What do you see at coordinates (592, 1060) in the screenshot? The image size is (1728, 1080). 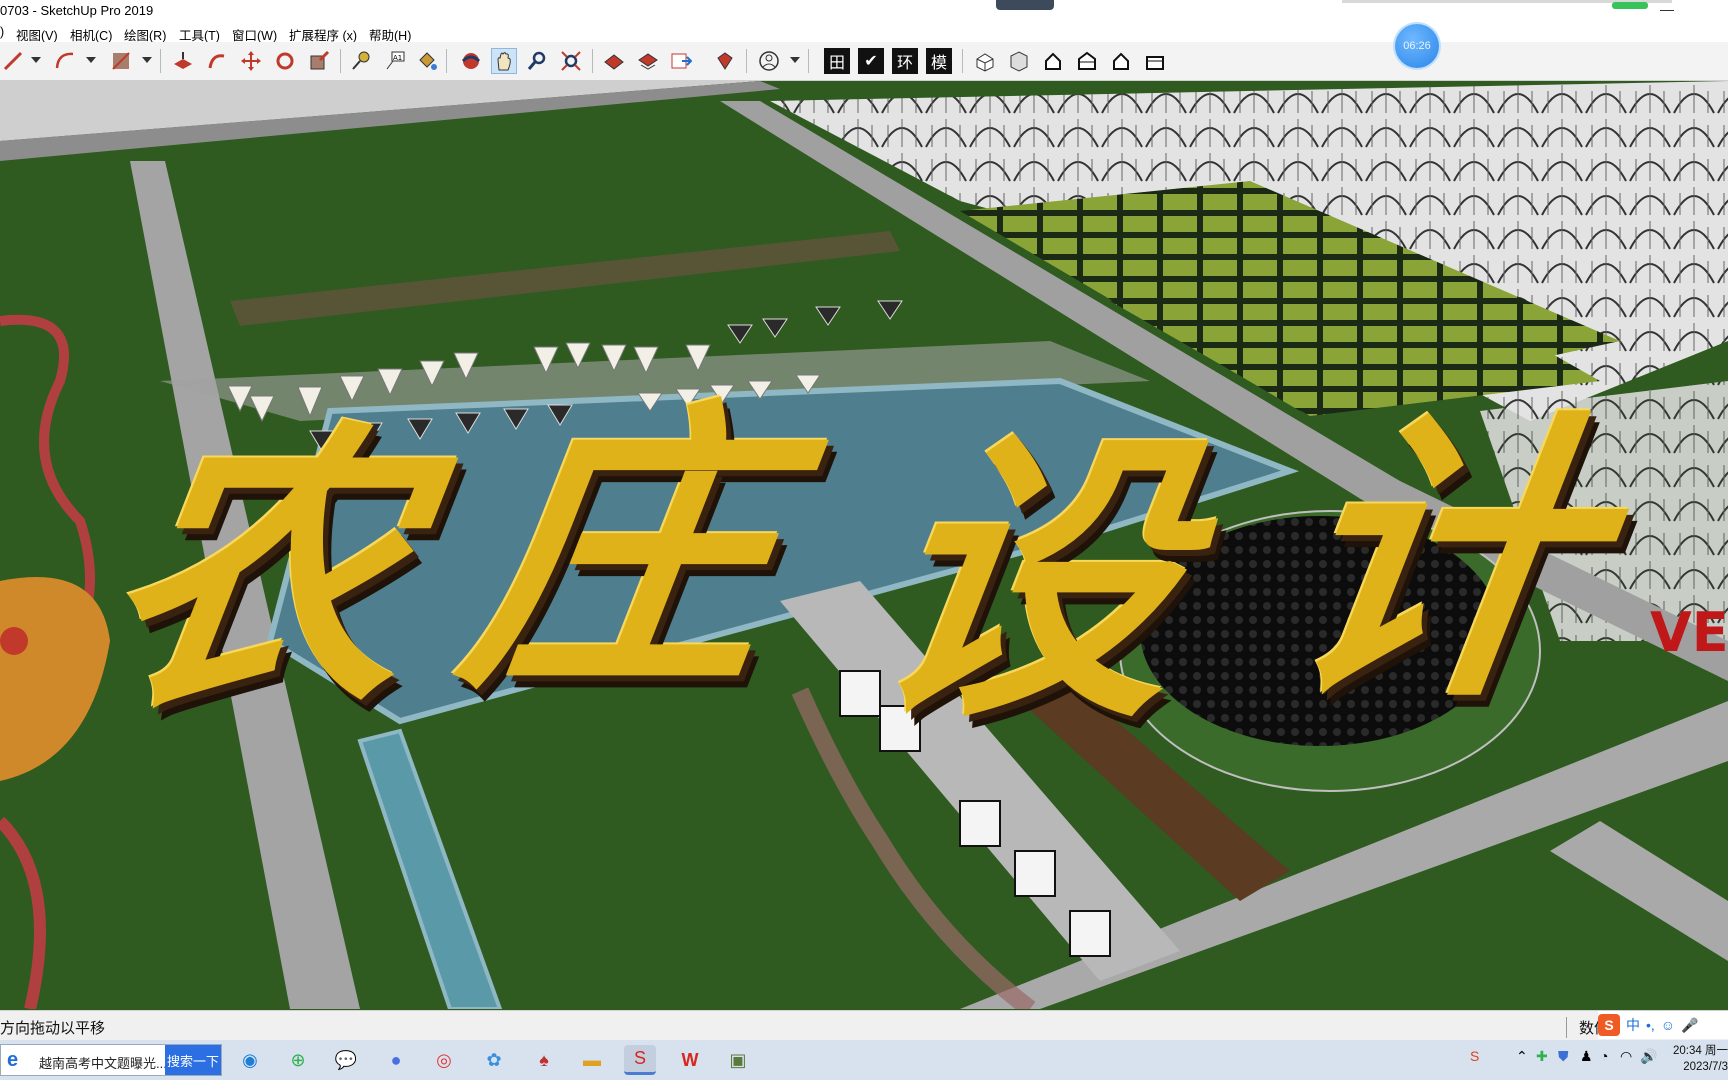 I see `file-explorer-icon: ▬` at bounding box center [592, 1060].